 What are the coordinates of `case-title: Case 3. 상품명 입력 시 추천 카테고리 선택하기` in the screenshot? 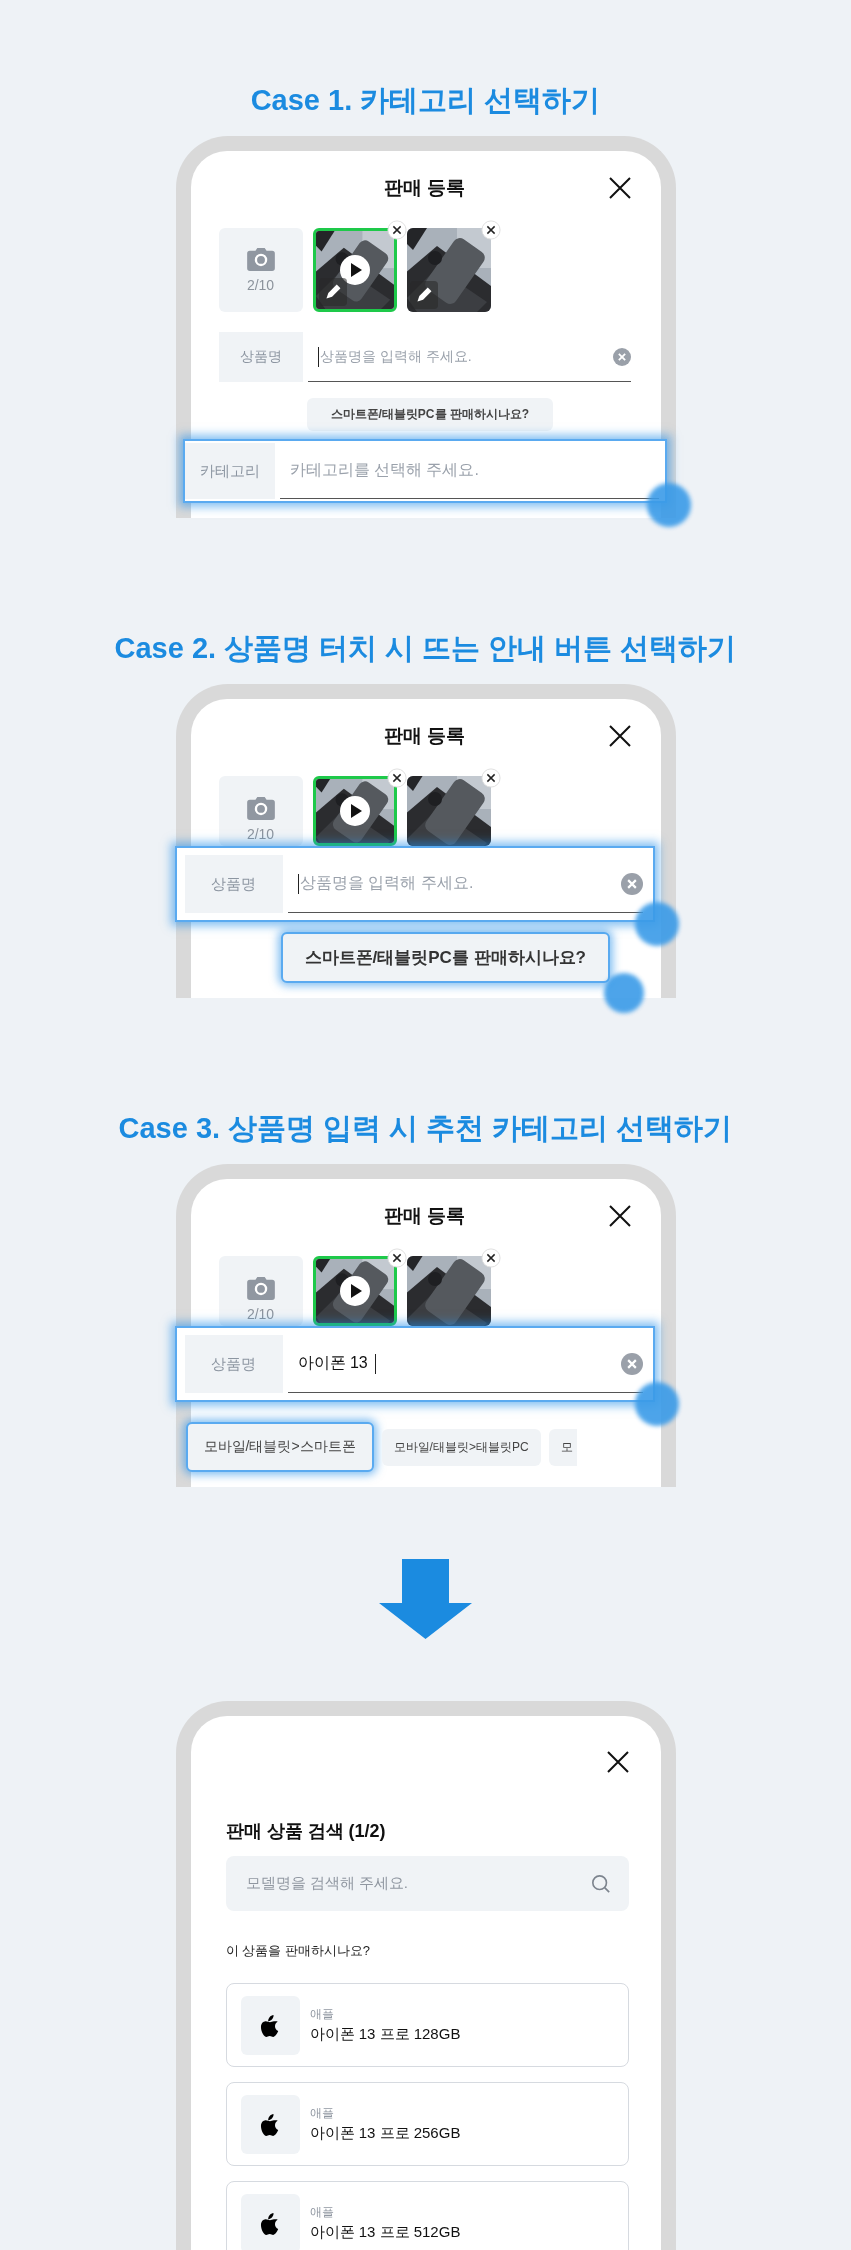 It's located at (425, 1128).